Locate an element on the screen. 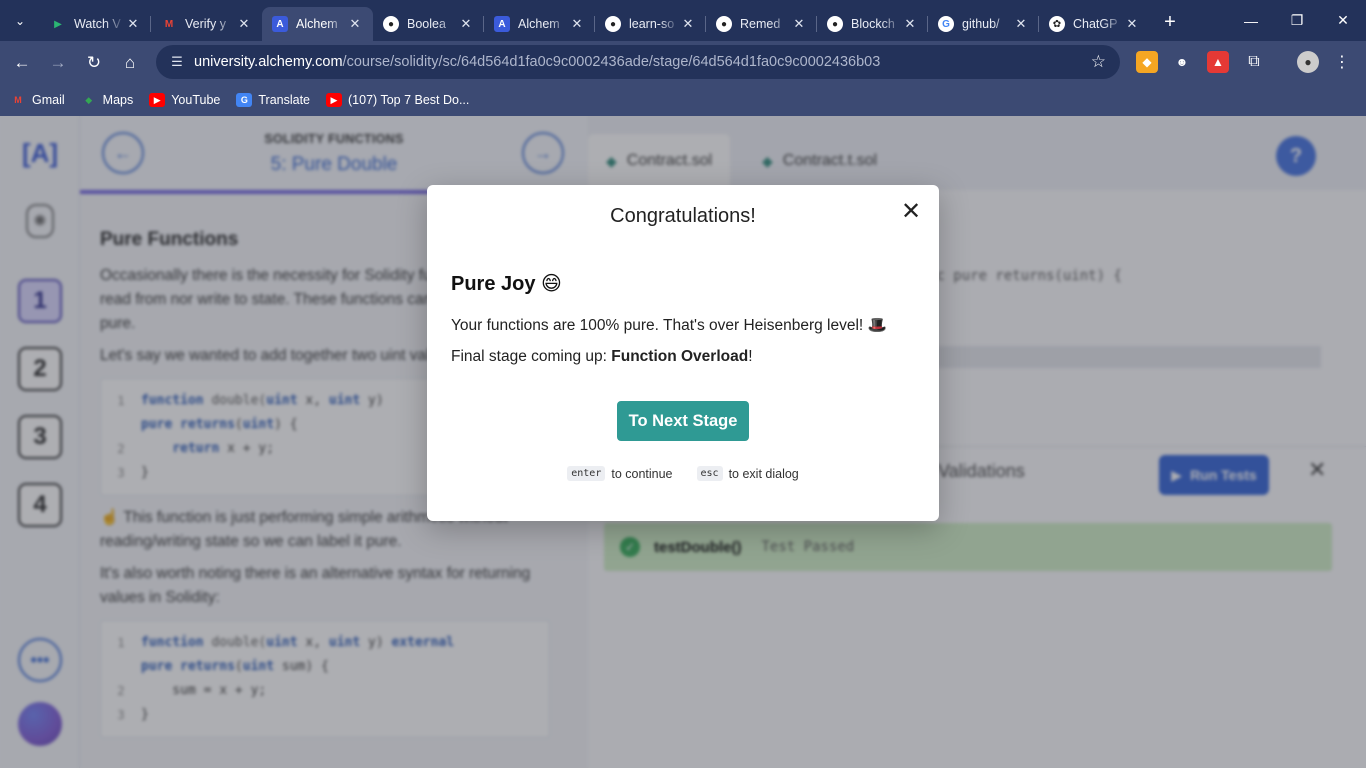 The image size is (1366, 768). bookmark-label: Maps is located at coordinates (118, 100).